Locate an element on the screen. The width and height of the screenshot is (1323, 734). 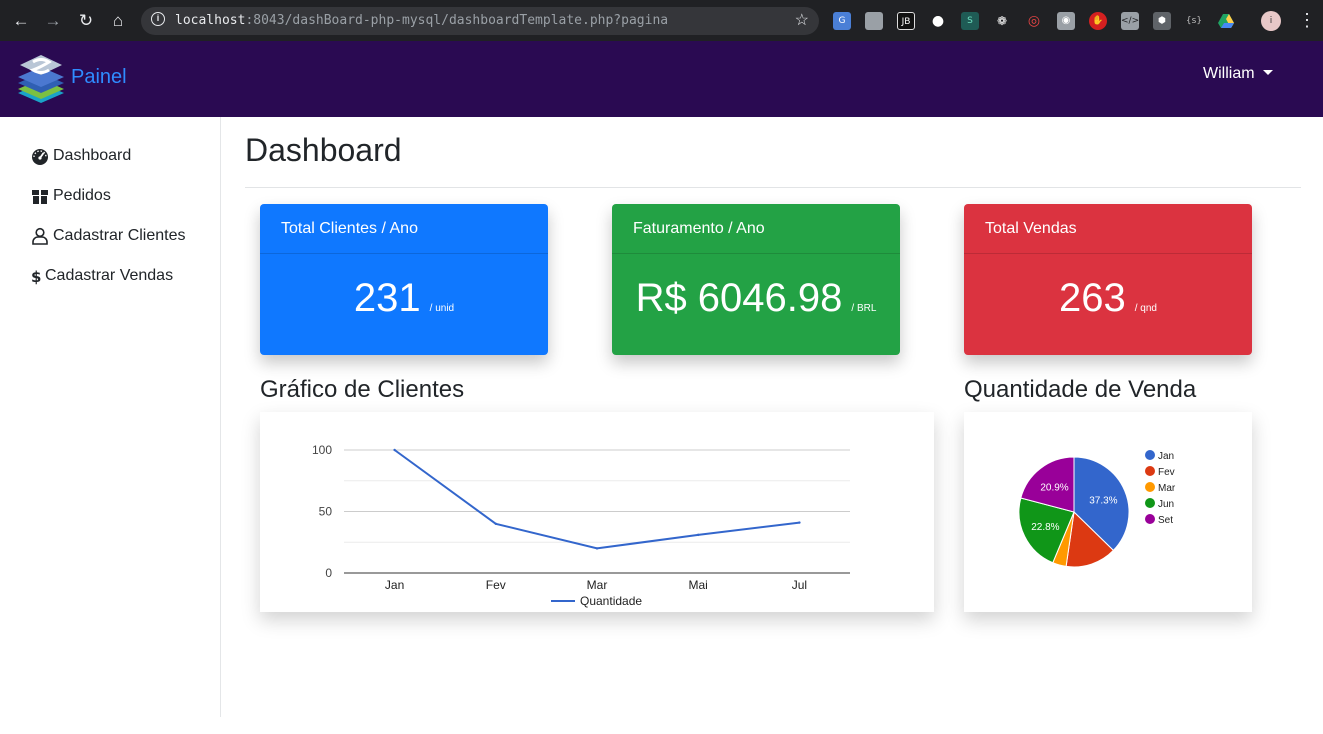
legend-label: Fev is located at coordinates (1166, 472).